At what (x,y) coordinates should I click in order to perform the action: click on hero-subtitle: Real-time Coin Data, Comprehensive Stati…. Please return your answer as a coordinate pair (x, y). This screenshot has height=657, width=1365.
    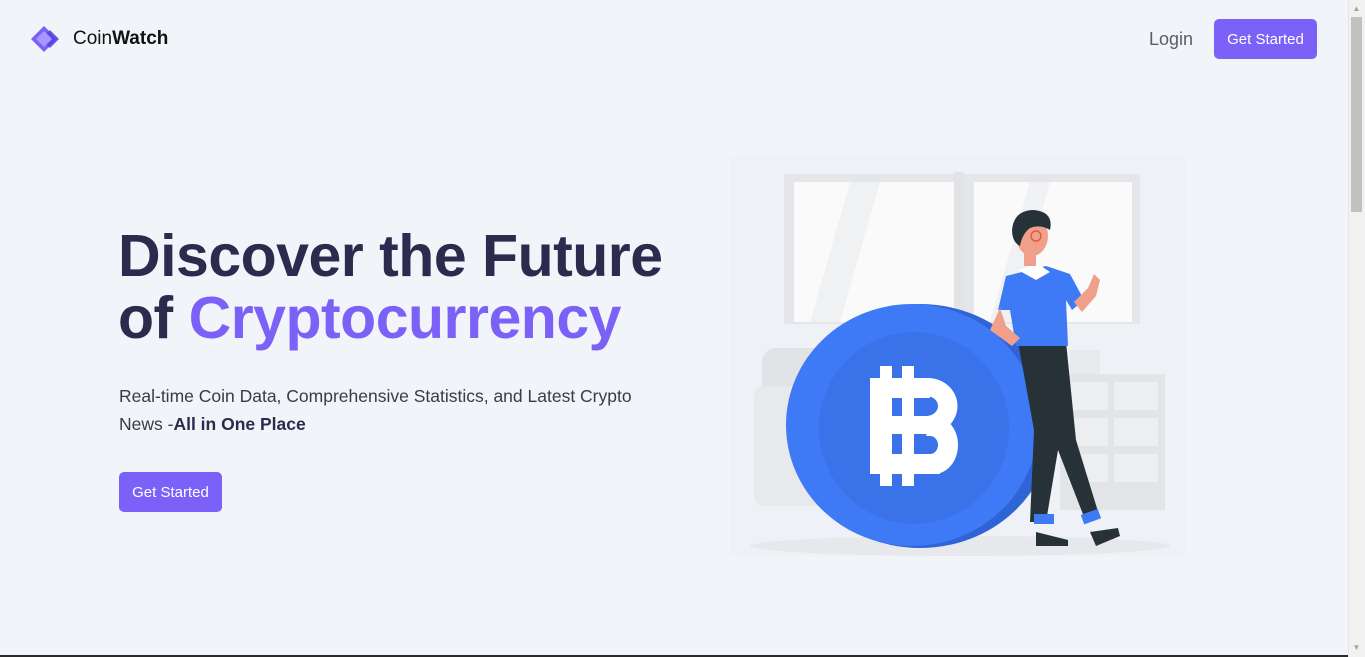
    Looking at the image, I should click on (389, 410).